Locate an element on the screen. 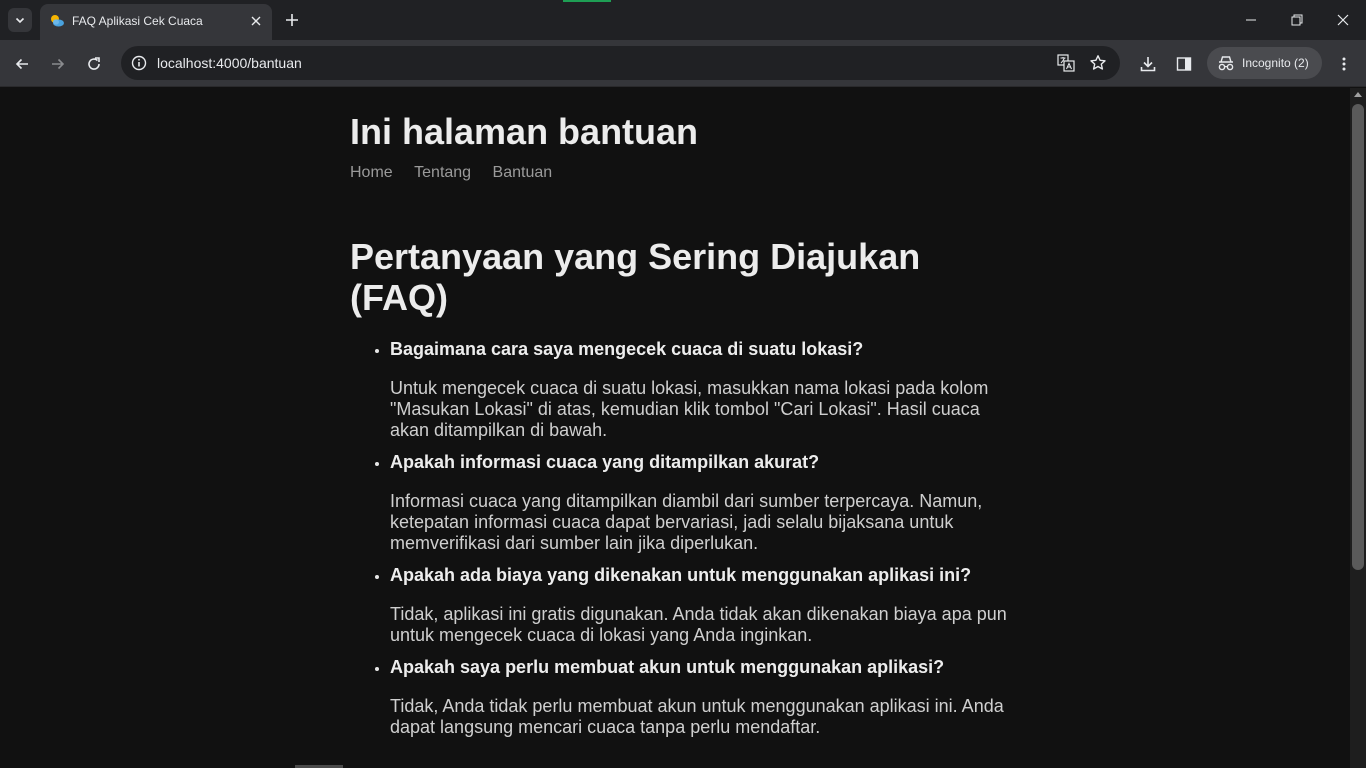 The height and width of the screenshot is (768, 1366). main-nav: Home Tentang Bantuan is located at coordinates (680, 175).